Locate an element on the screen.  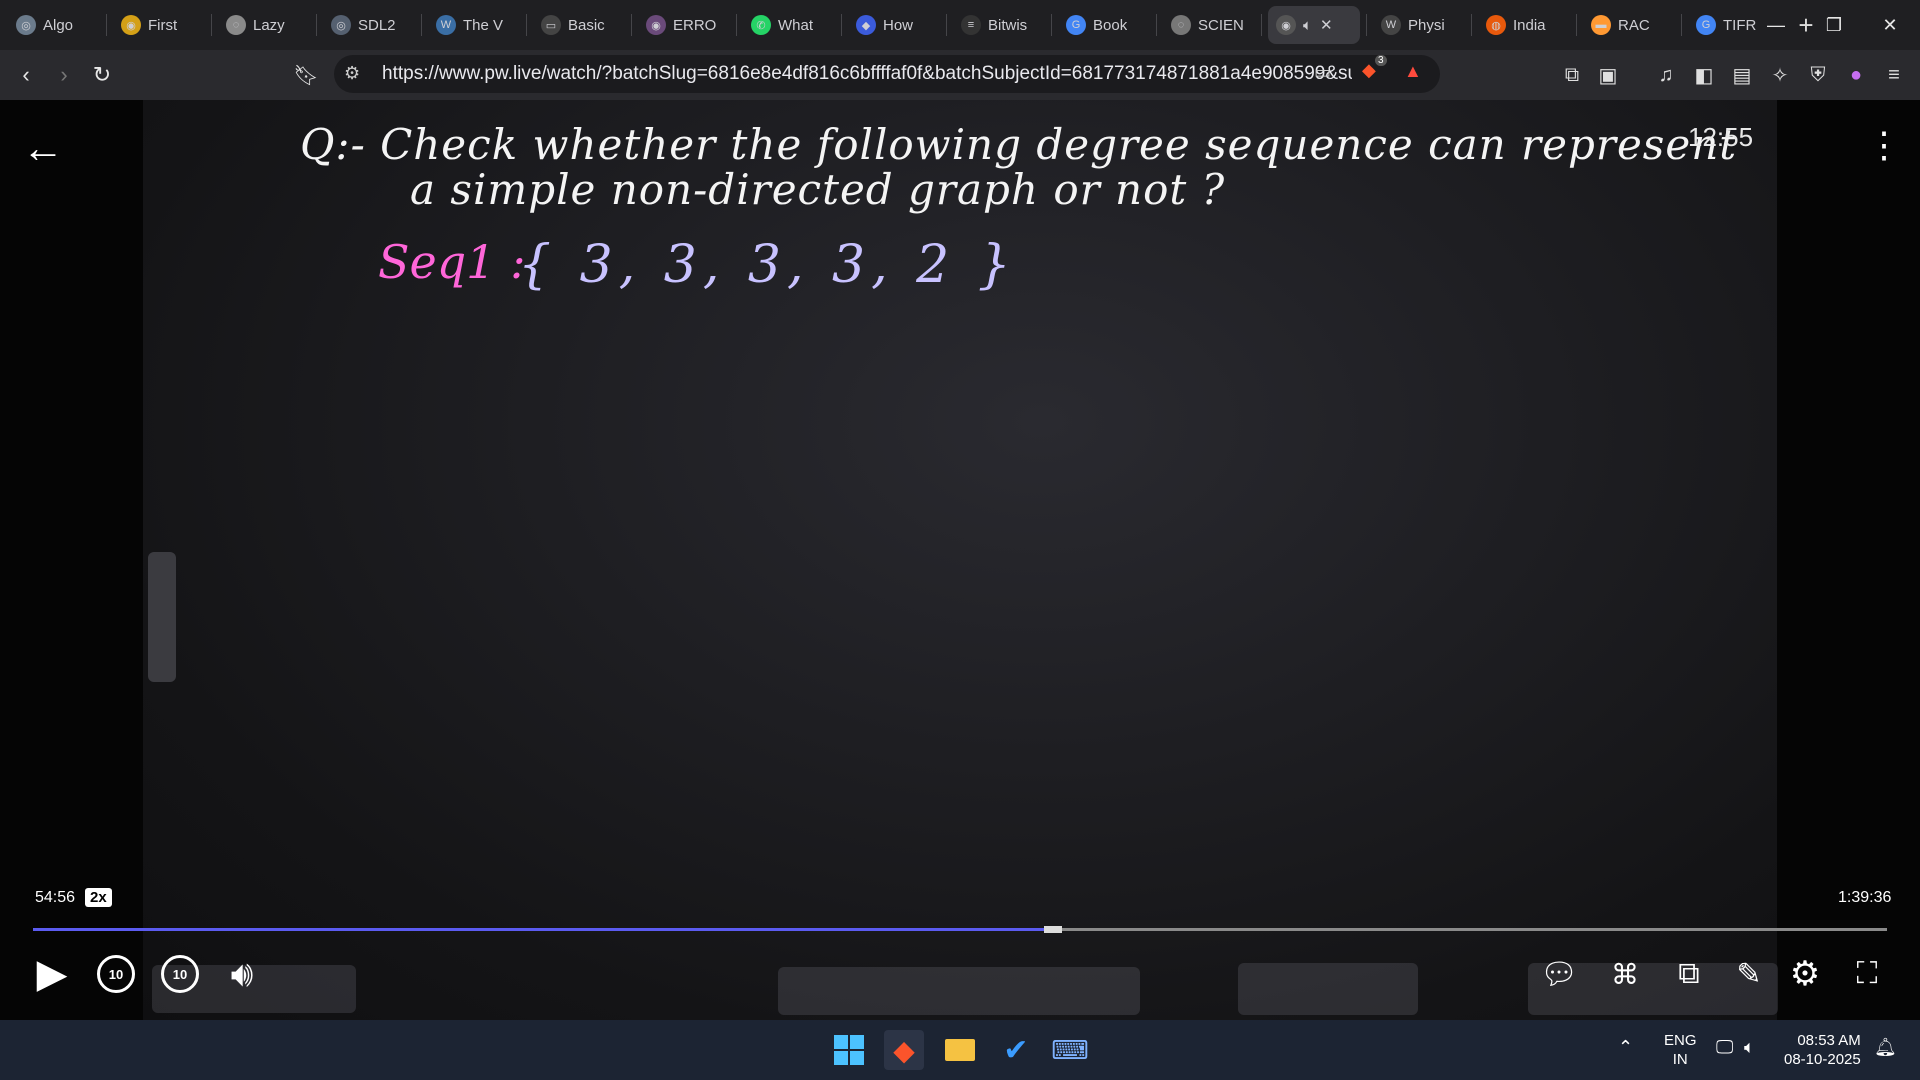
clock: 08:53 AM 08-10-2025 is located at coordinates (1822, 1050).